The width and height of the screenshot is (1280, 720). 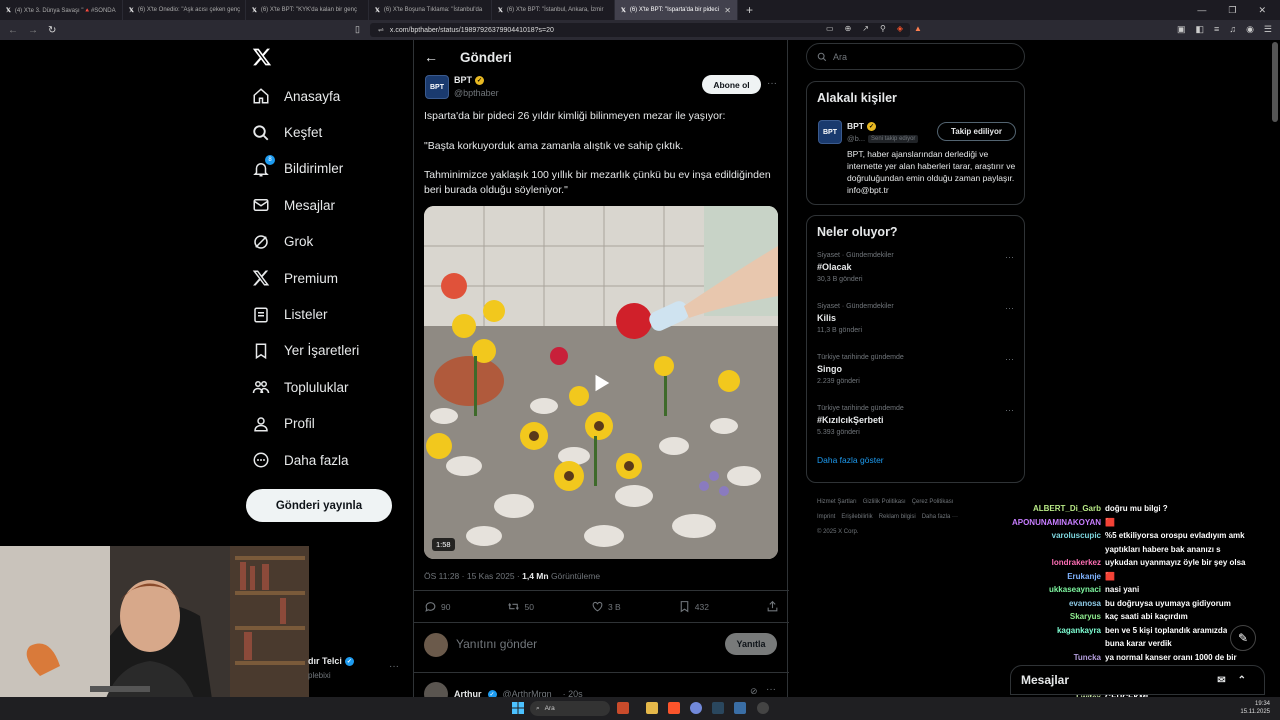 What do you see at coordinates (476, 93) in the screenshot?
I see `author-handle: @bpthaber` at bounding box center [476, 93].